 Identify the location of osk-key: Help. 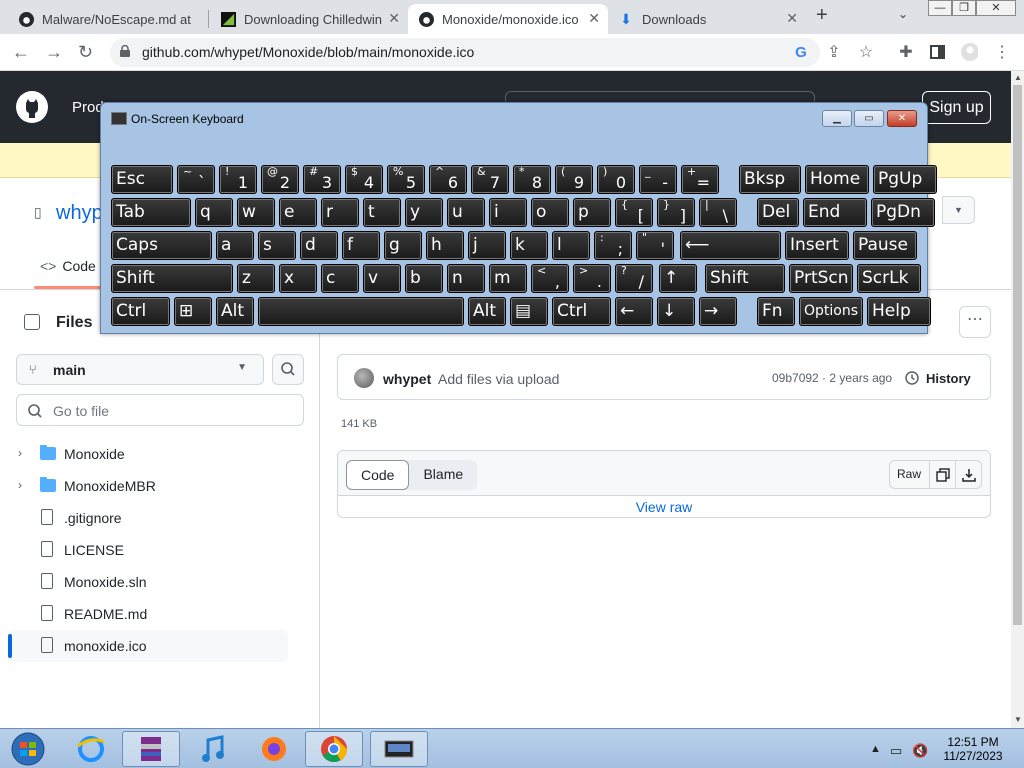
(899, 311).